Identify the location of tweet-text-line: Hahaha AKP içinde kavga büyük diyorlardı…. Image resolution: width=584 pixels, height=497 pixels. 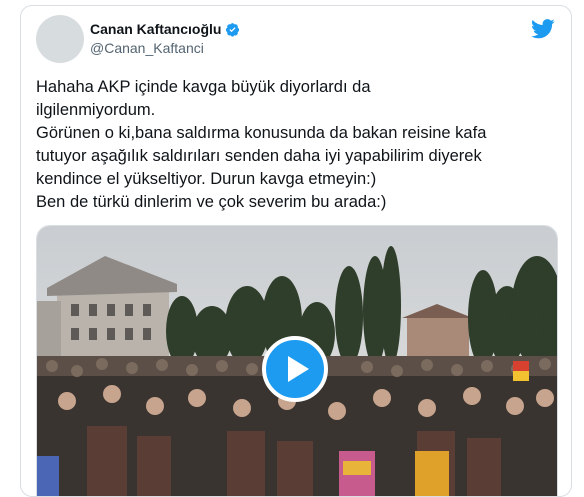
(203, 87).